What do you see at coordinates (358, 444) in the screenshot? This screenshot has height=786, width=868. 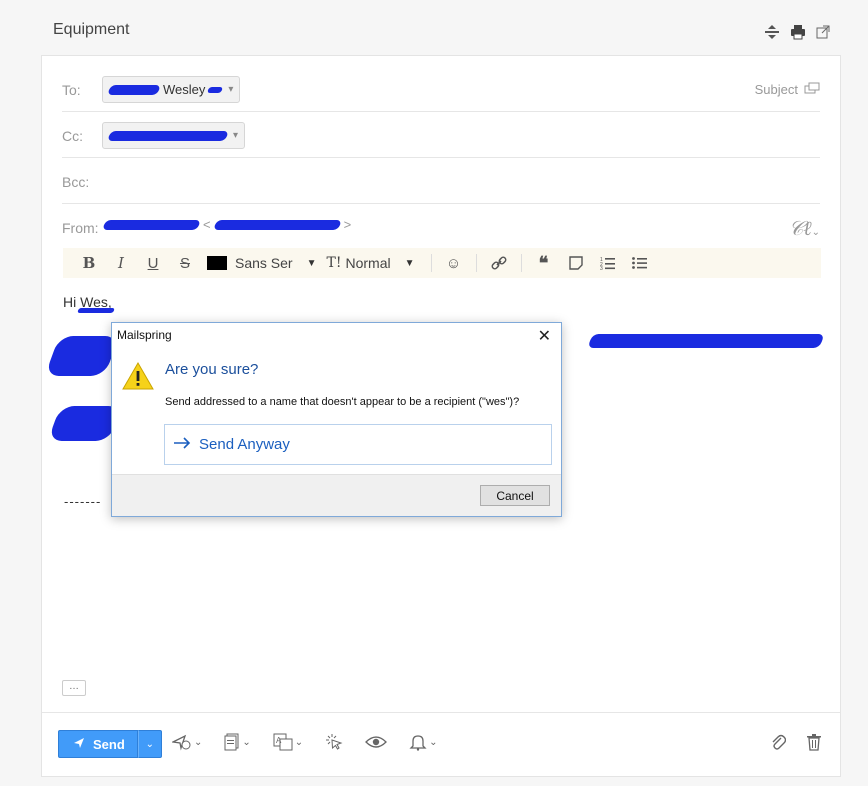 I see `send-anyway-button: Send Anyway` at bounding box center [358, 444].